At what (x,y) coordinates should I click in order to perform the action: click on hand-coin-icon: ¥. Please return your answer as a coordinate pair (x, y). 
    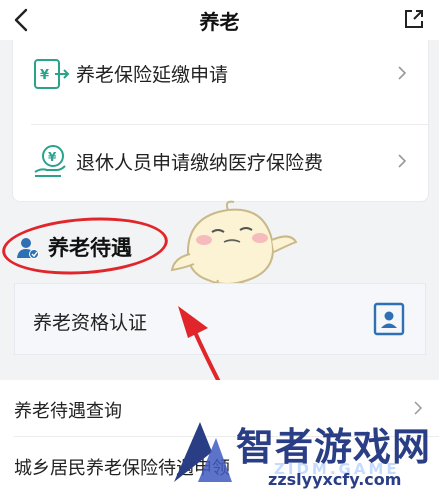
    Looking at the image, I should click on (50, 161).